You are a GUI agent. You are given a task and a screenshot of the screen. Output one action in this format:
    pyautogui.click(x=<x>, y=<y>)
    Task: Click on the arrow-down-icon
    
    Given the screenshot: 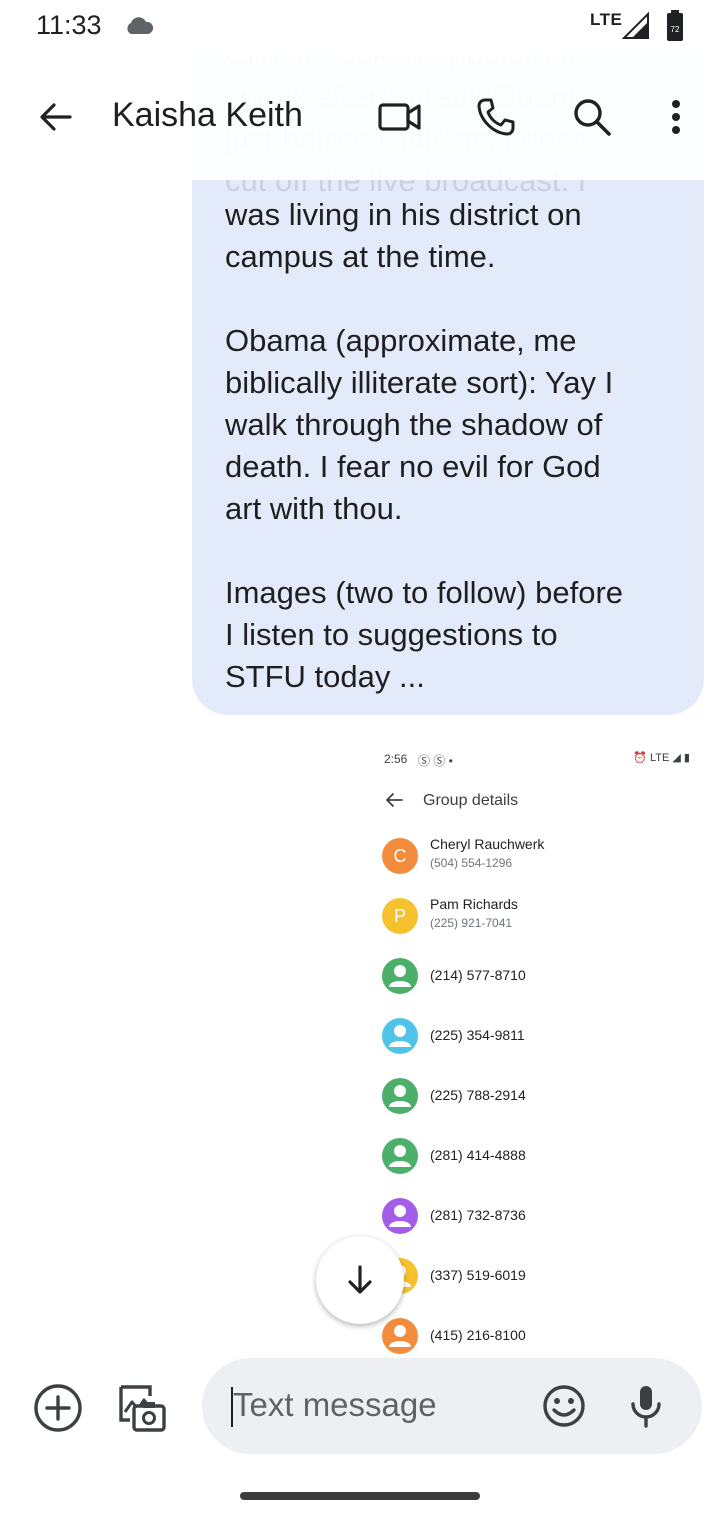 What is the action you would take?
    pyautogui.click(x=360, y=1279)
    